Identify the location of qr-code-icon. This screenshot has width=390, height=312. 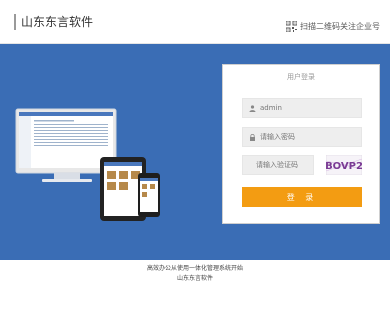
(291, 26).